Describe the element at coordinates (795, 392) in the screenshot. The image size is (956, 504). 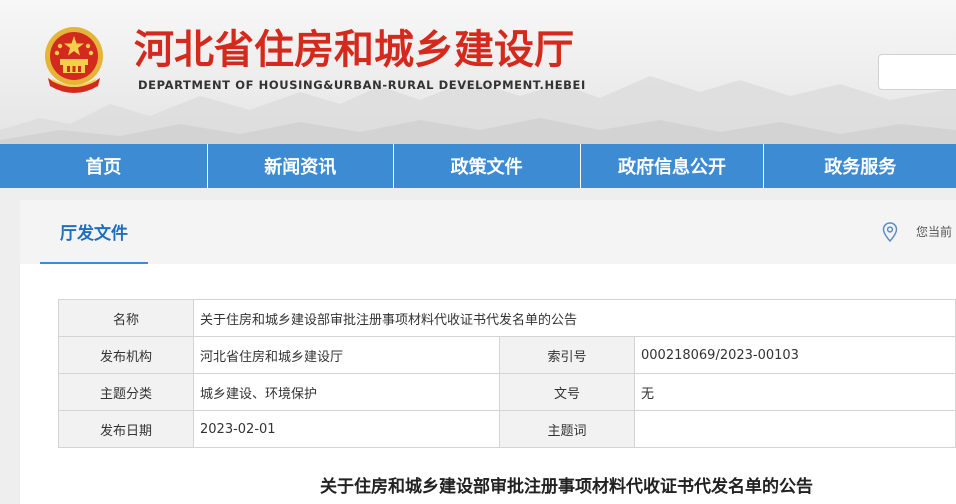
I see `docno-value: 无` at that location.